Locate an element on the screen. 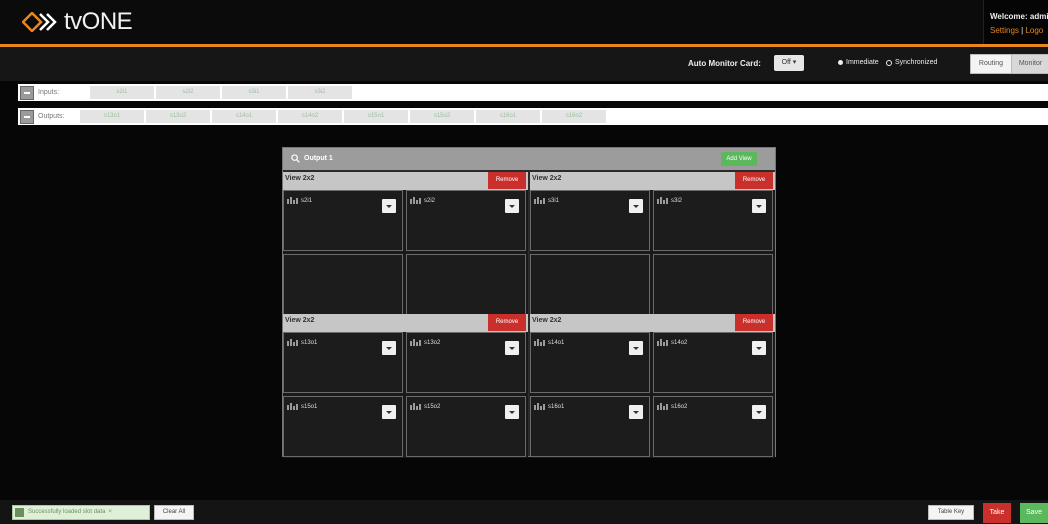 Image resolution: width=1048 pixels, height=524 pixels. output-title: Output 1 is located at coordinates (312, 158).